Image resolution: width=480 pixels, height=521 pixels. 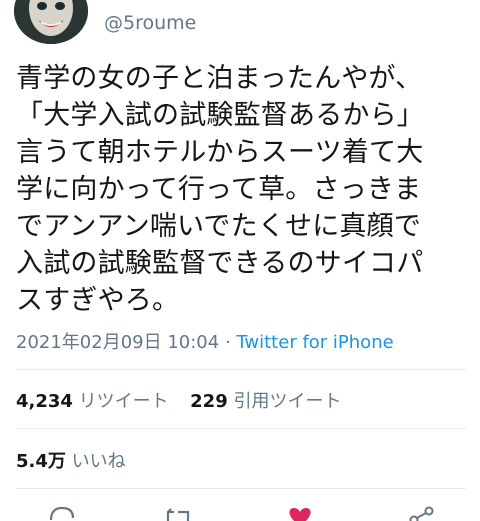 I want to click on tweet-timestamp: 2021年02月09日 10:04, so click(x=117, y=342).